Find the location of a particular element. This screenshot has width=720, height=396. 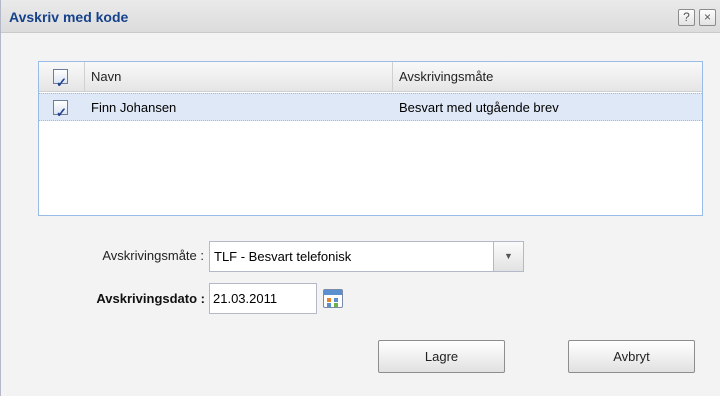

close-icon: × is located at coordinates (707, 17).